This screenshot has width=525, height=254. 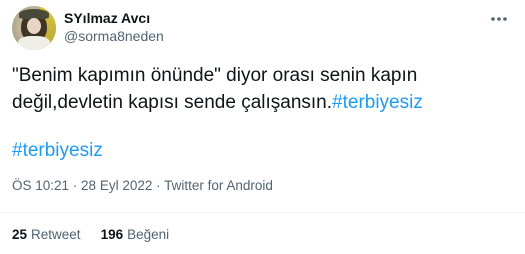 I want to click on likes-count: 196, so click(x=112, y=234).